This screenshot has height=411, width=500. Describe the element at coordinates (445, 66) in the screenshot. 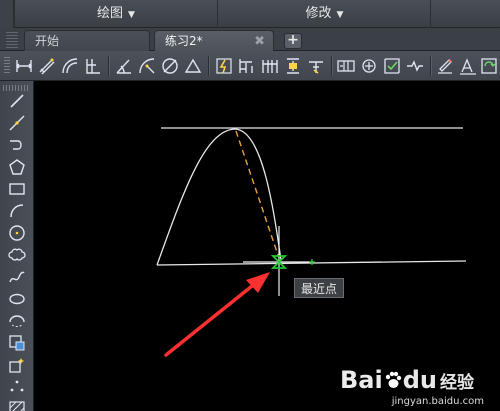

I see `dim-edit-icon` at that location.